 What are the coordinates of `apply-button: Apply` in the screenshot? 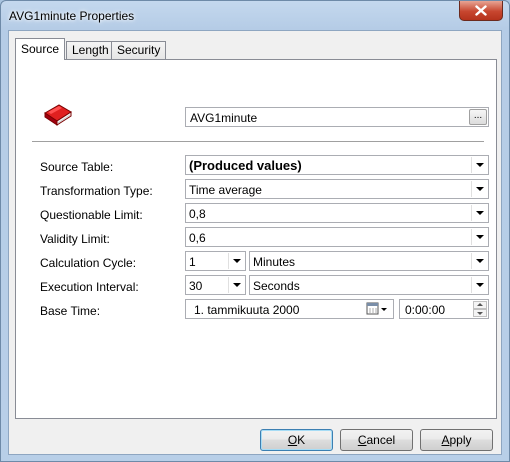 It's located at (456, 440).